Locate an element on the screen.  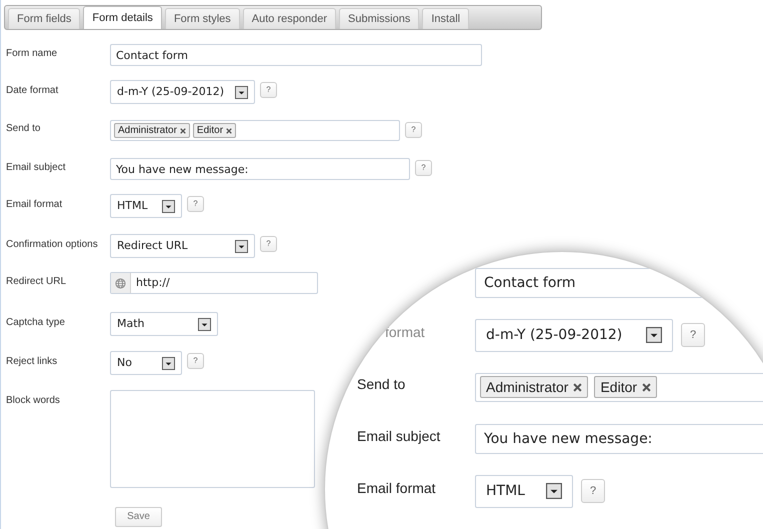
field-label: Captcha type is located at coordinates (35, 323).